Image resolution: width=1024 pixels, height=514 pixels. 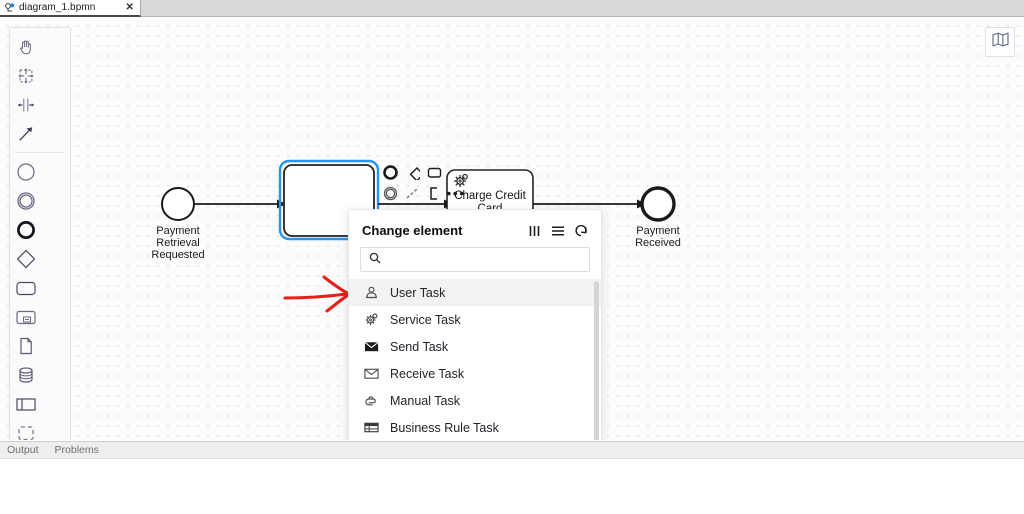 I want to click on task-icon, so click(x=25, y=287).